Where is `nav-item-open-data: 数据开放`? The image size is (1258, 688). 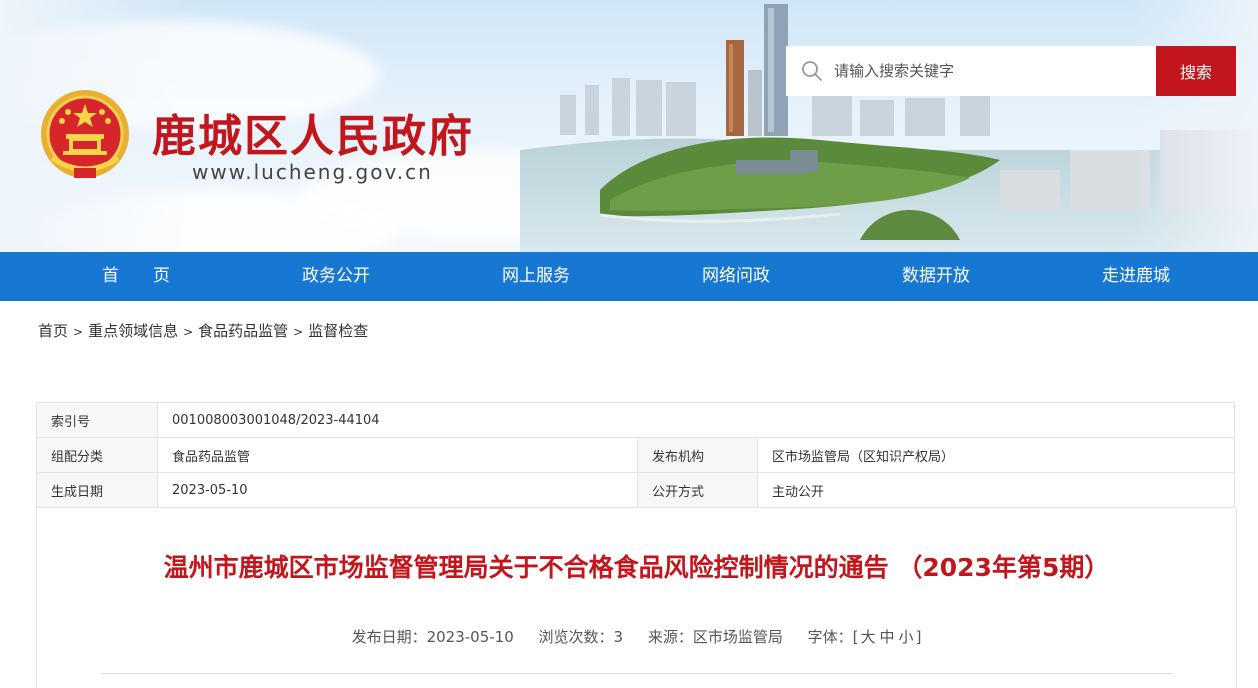
nav-item-open-data: 数据开放 is located at coordinates (936, 276).